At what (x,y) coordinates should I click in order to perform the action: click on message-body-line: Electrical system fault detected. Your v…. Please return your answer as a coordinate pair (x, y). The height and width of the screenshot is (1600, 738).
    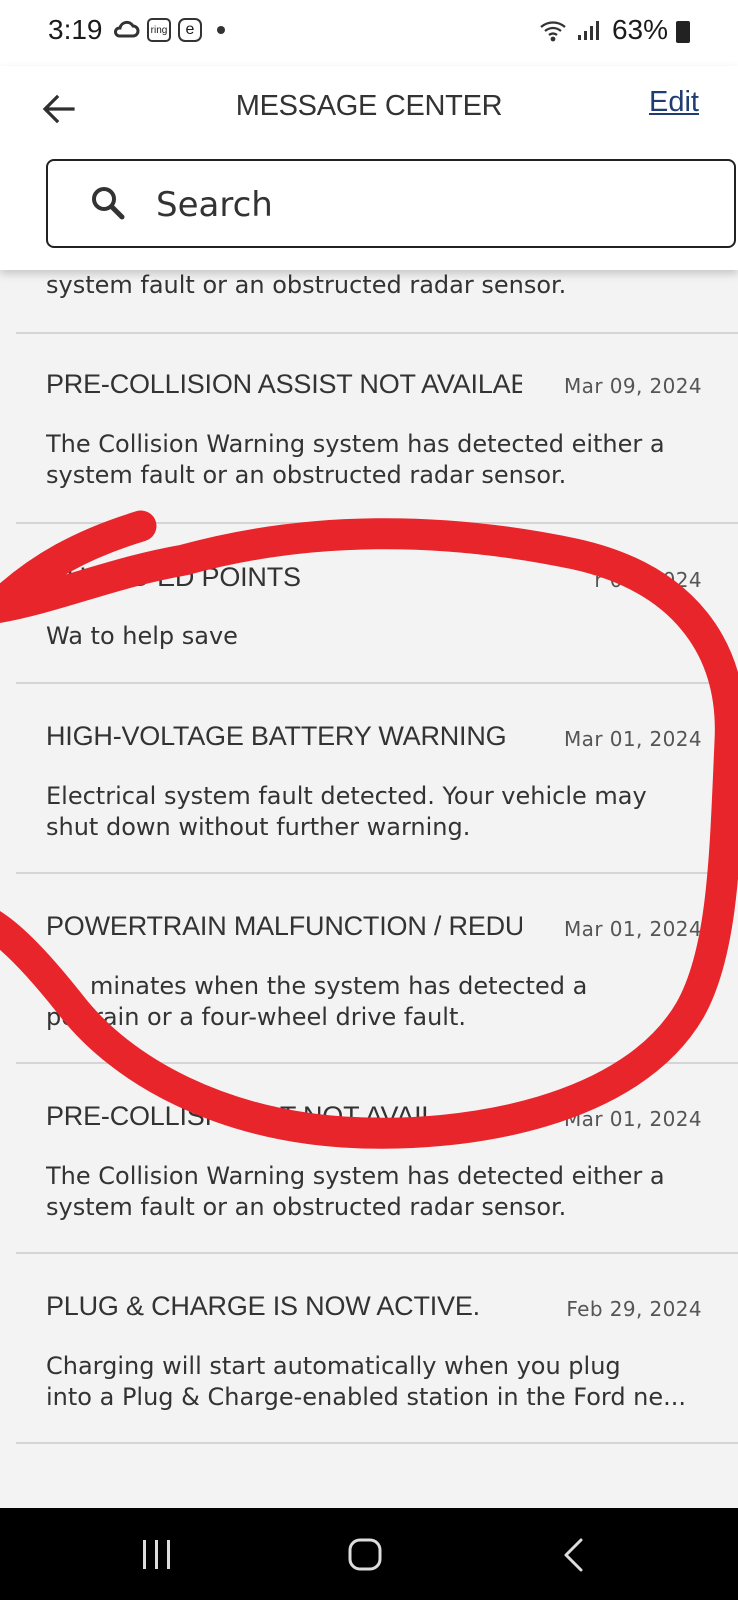
    Looking at the image, I should click on (346, 796).